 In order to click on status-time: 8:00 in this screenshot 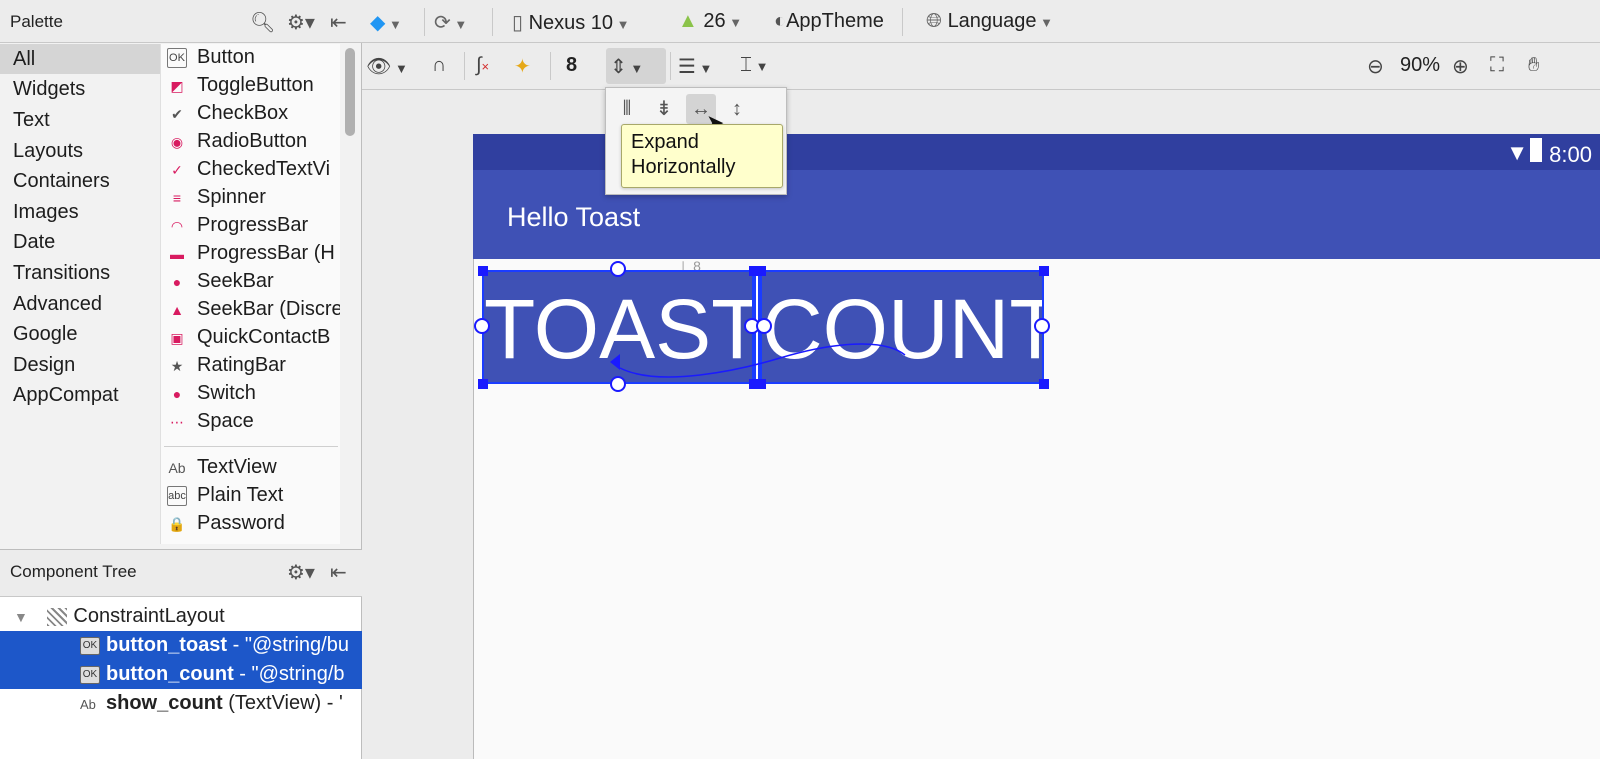, I will do `click(1570, 154)`.